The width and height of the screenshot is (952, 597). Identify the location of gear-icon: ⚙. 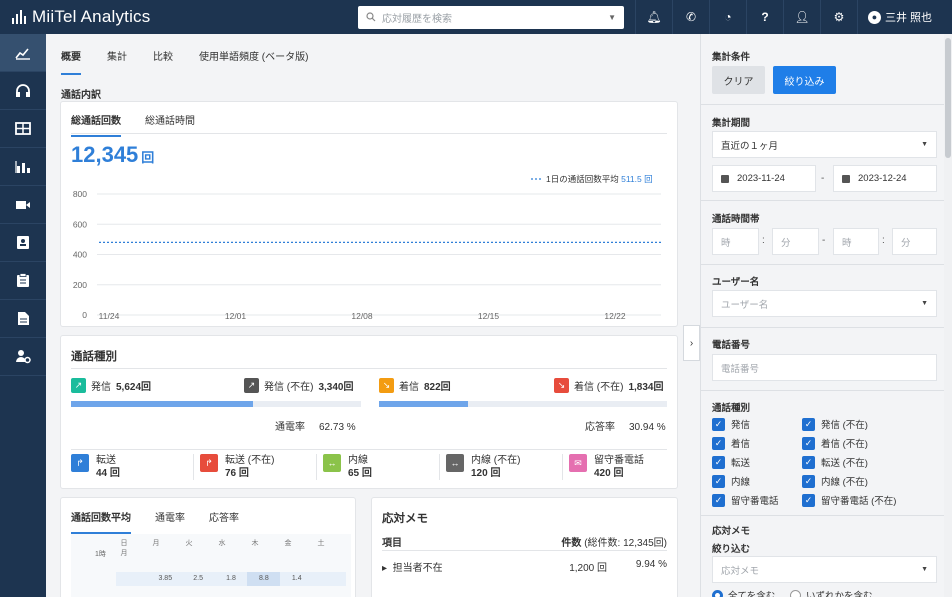
(838, 17).